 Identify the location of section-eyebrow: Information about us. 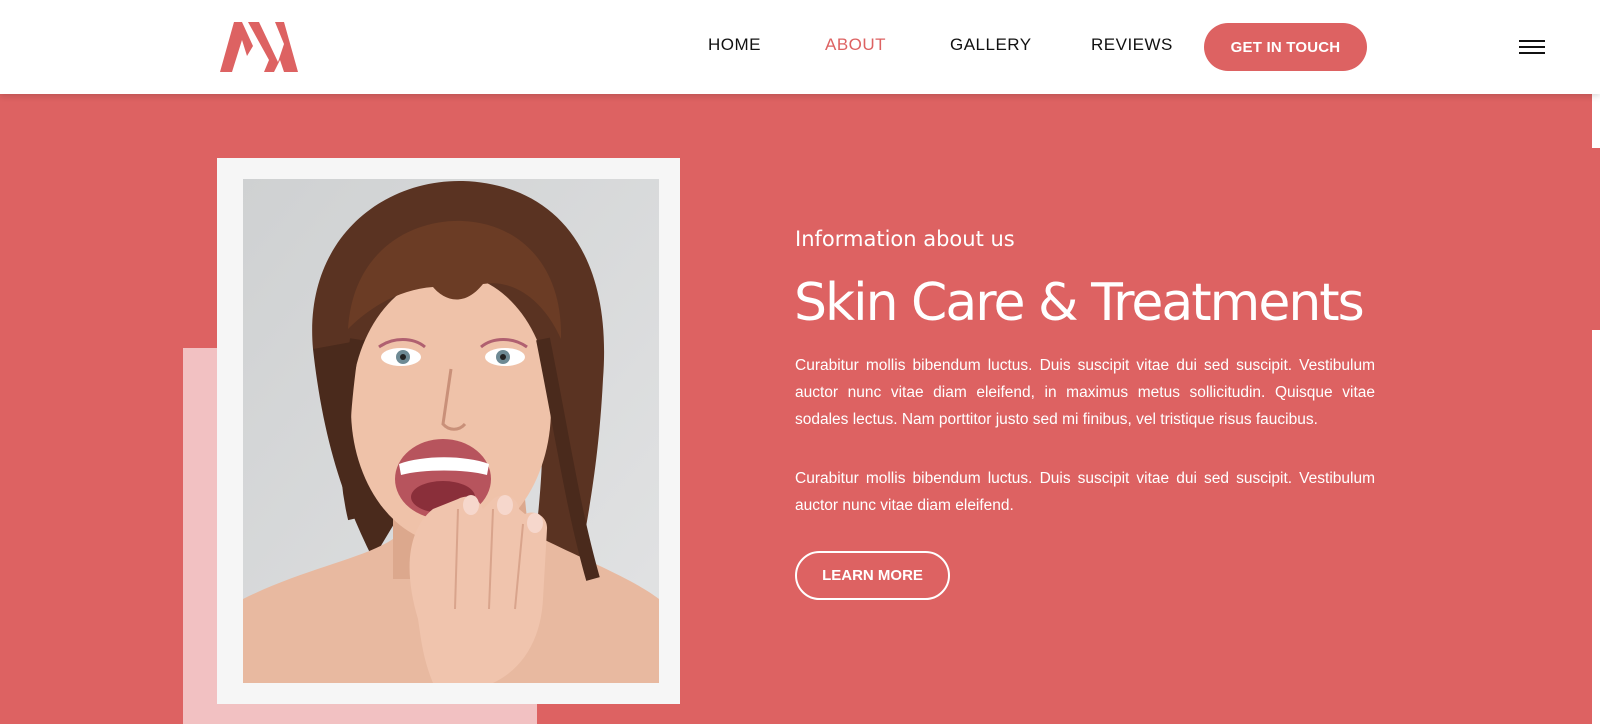
(905, 239).